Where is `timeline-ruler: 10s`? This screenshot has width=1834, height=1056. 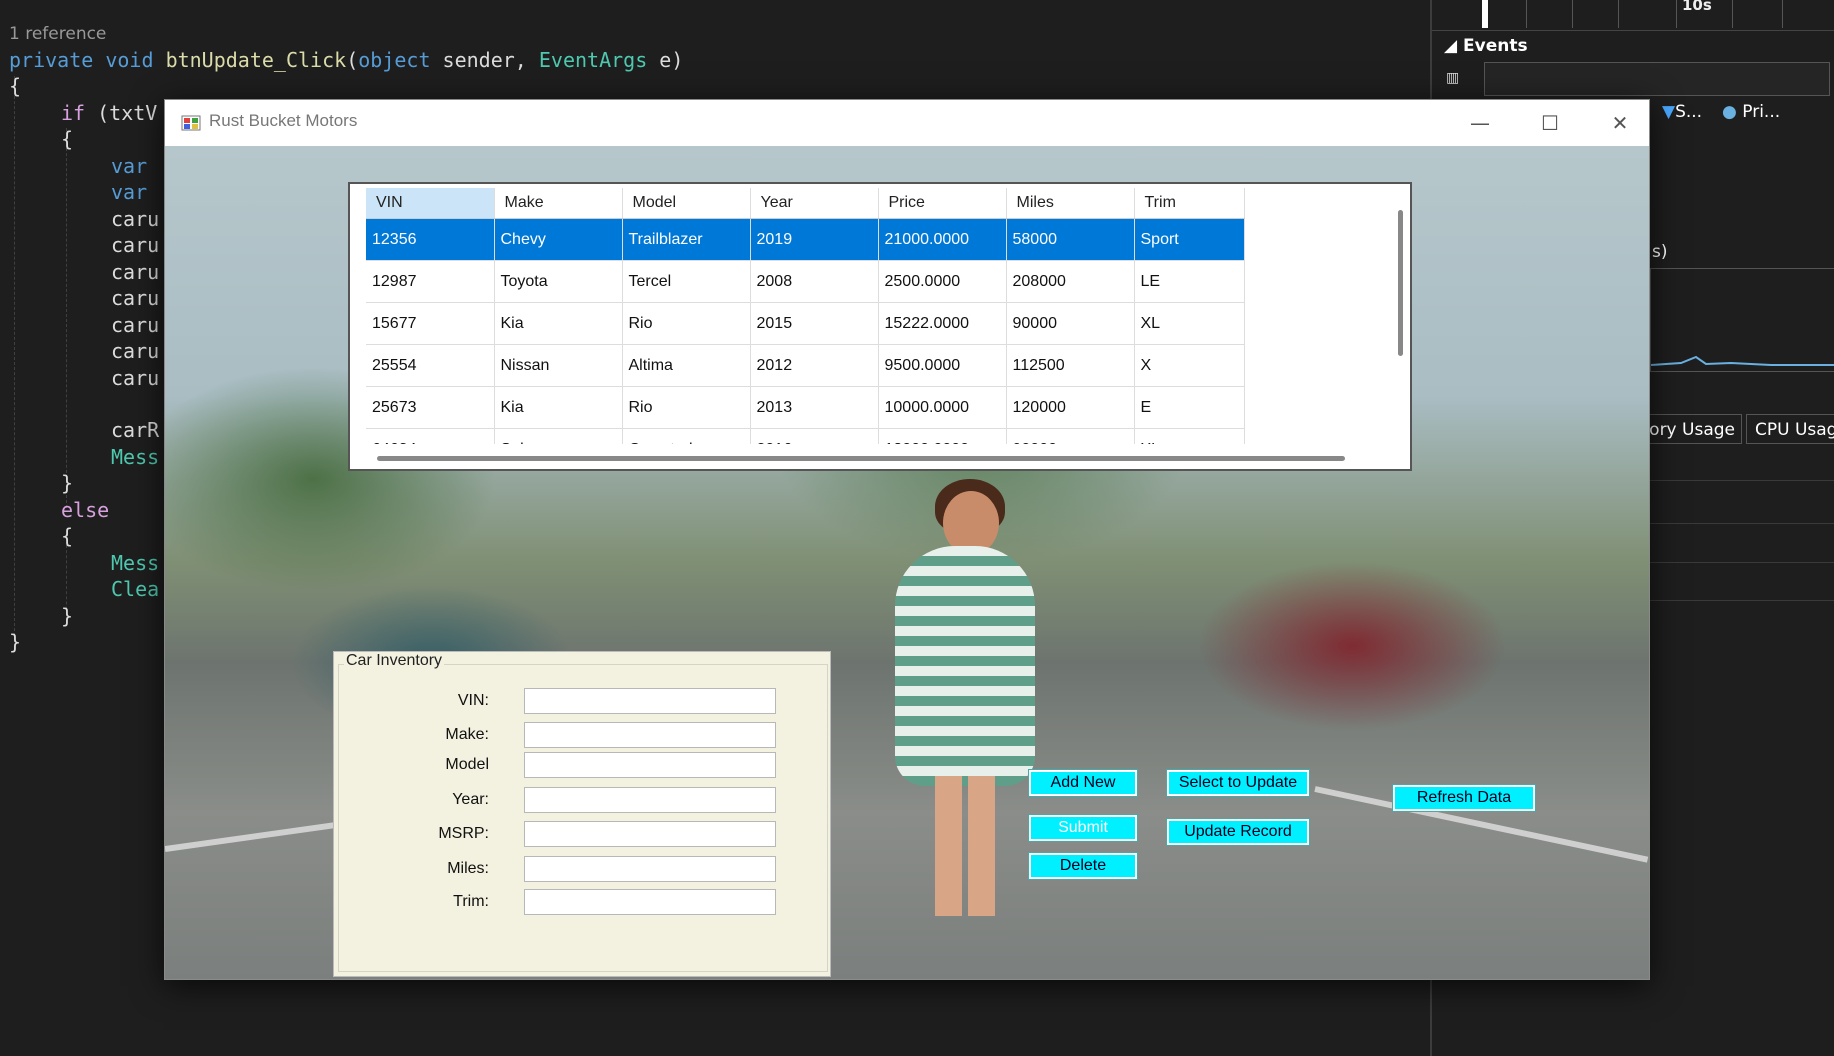 timeline-ruler: 10s is located at coordinates (1633, 15).